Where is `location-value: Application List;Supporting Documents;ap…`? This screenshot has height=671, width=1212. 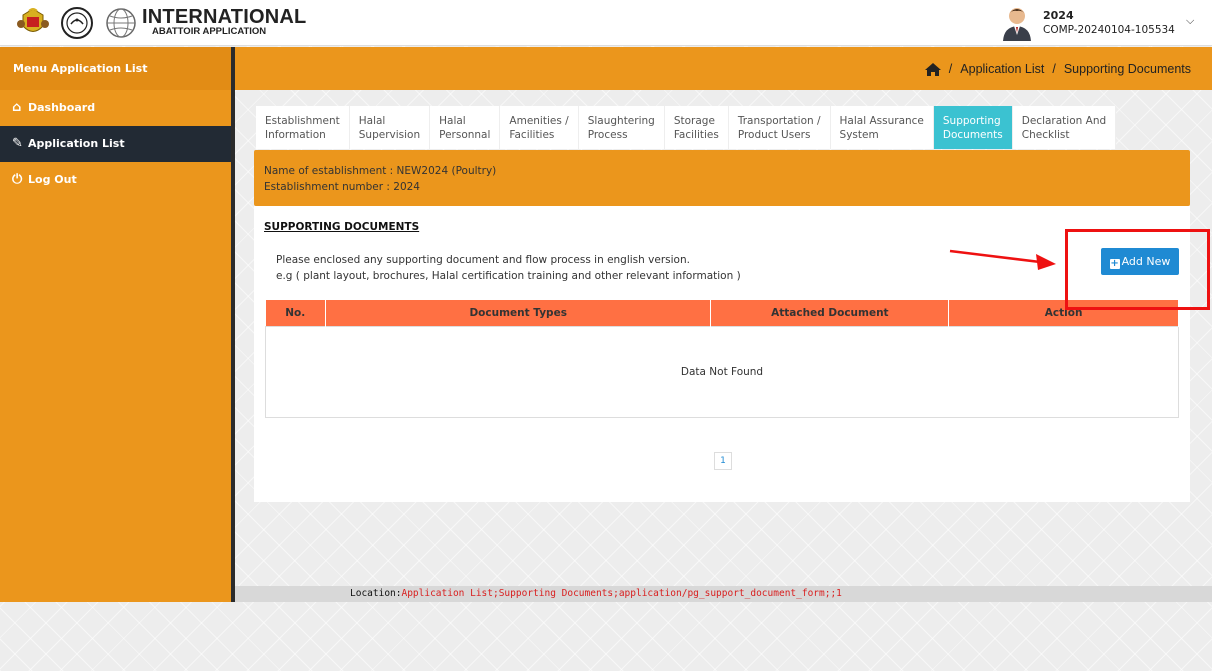
location-value: Application List;Supporting Documents;ap… is located at coordinates (621, 593).